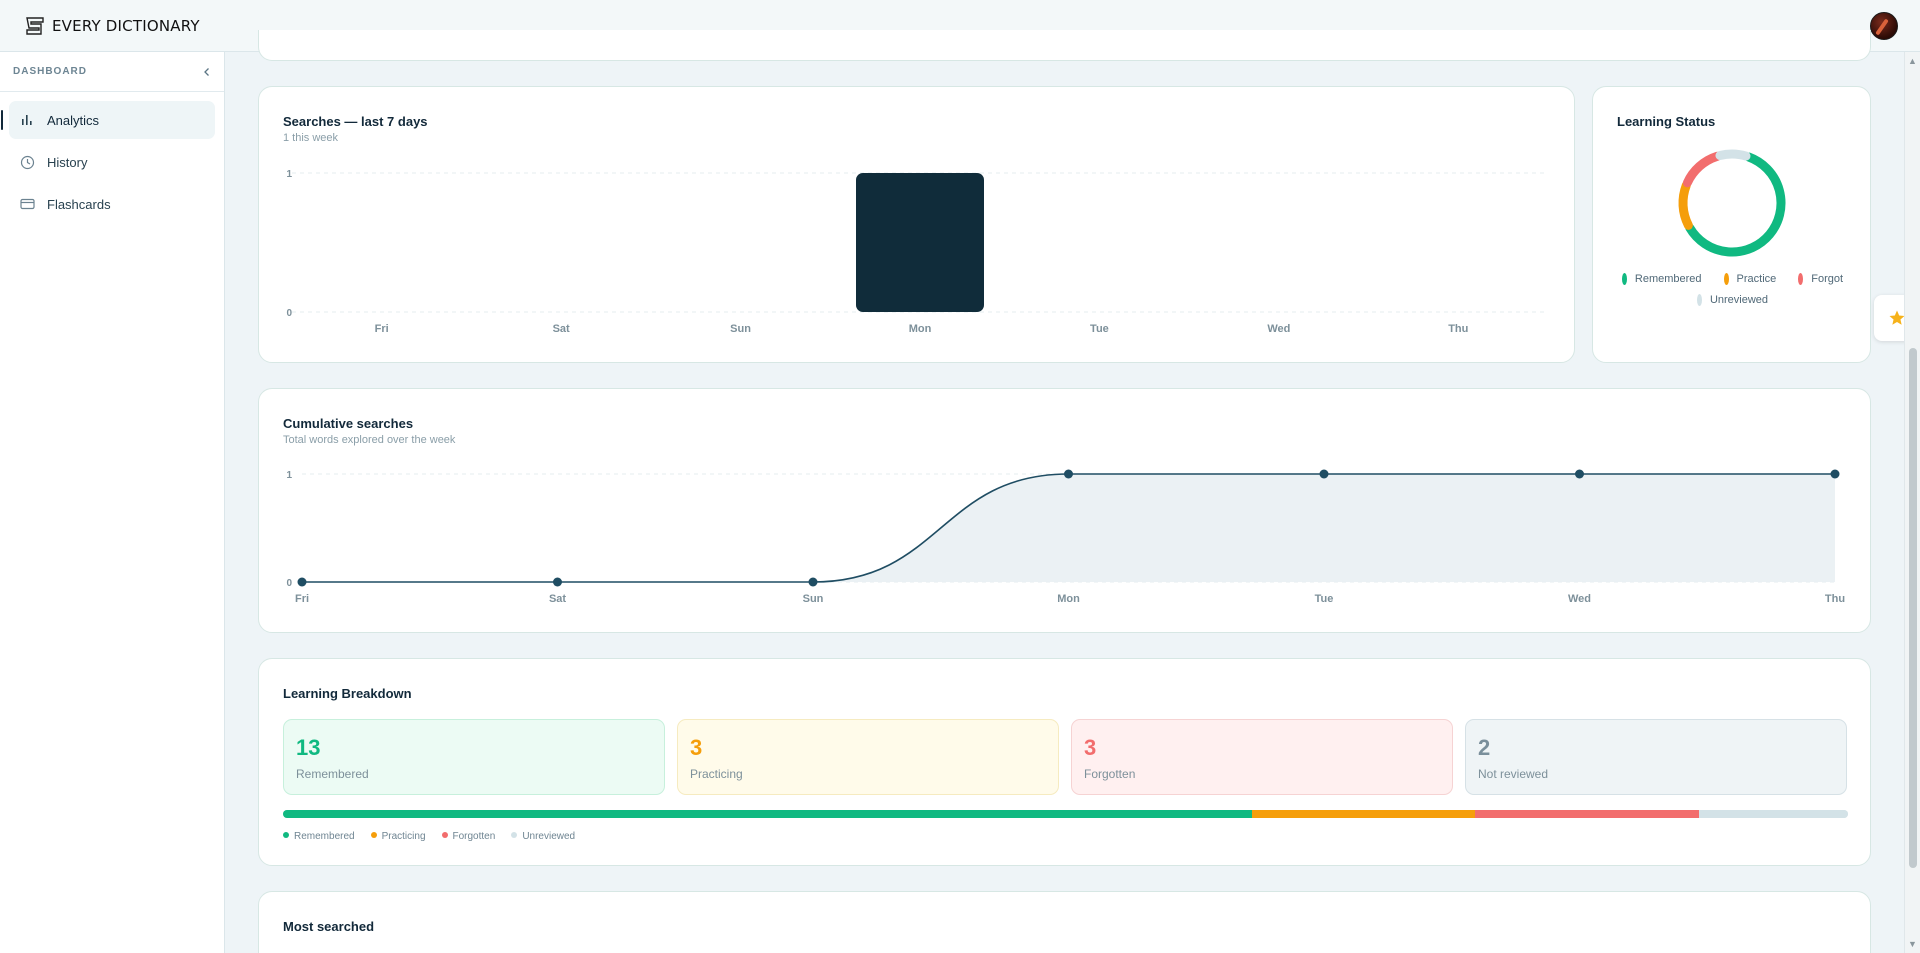 Image resolution: width=1920 pixels, height=953 pixels. Describe the element at coordinates (35, 25) in the screenshot. I see `logo-icon` at that location.